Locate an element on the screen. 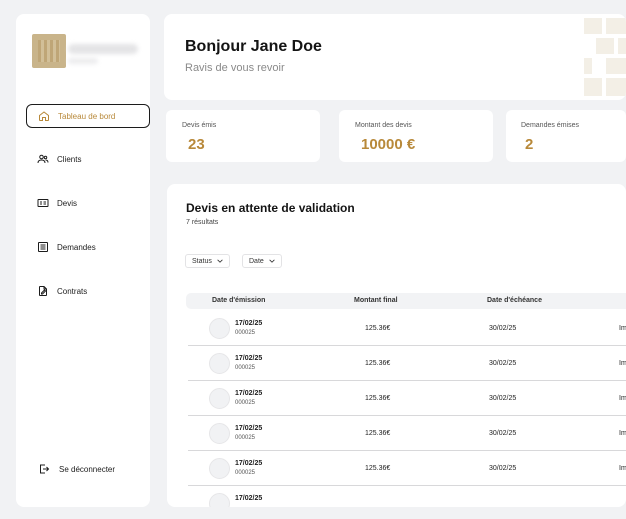 This screenshot has height=519, width=626. column-header: Montant final is located at coordinates (376, 300).